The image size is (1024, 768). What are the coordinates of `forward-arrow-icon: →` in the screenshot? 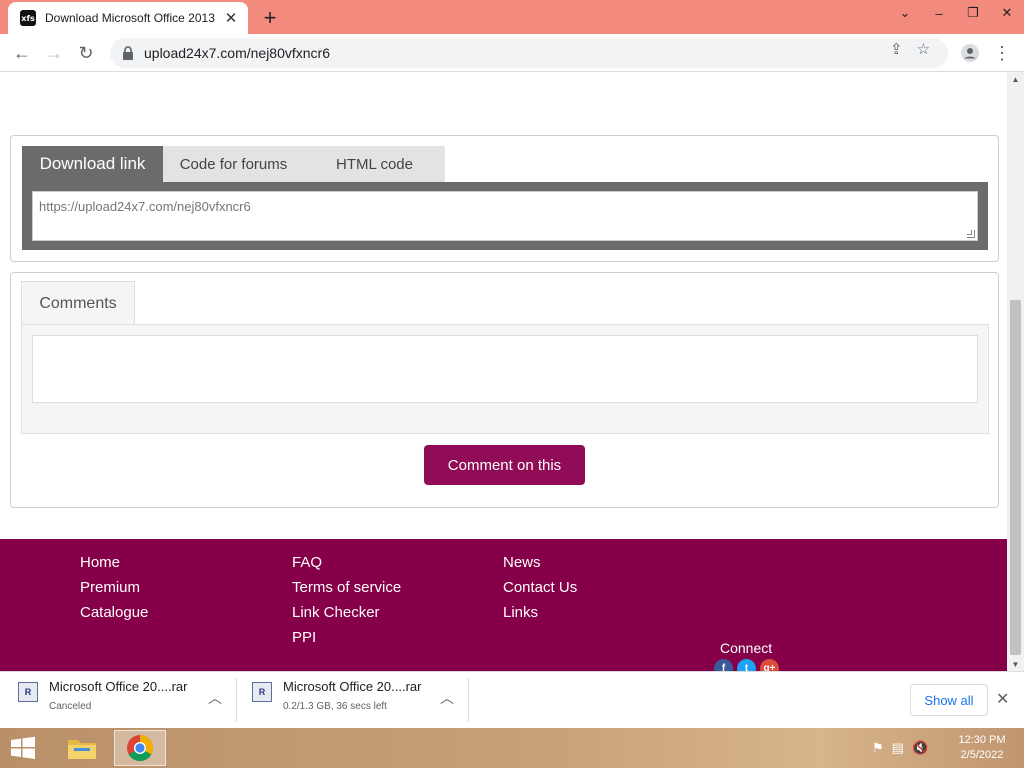 It's located at (54, 53).